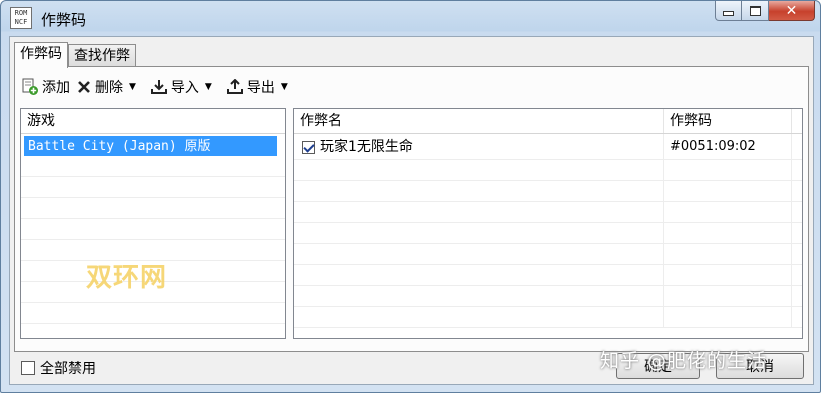  I want to click on close-icon: ✕, so click(791, 10).